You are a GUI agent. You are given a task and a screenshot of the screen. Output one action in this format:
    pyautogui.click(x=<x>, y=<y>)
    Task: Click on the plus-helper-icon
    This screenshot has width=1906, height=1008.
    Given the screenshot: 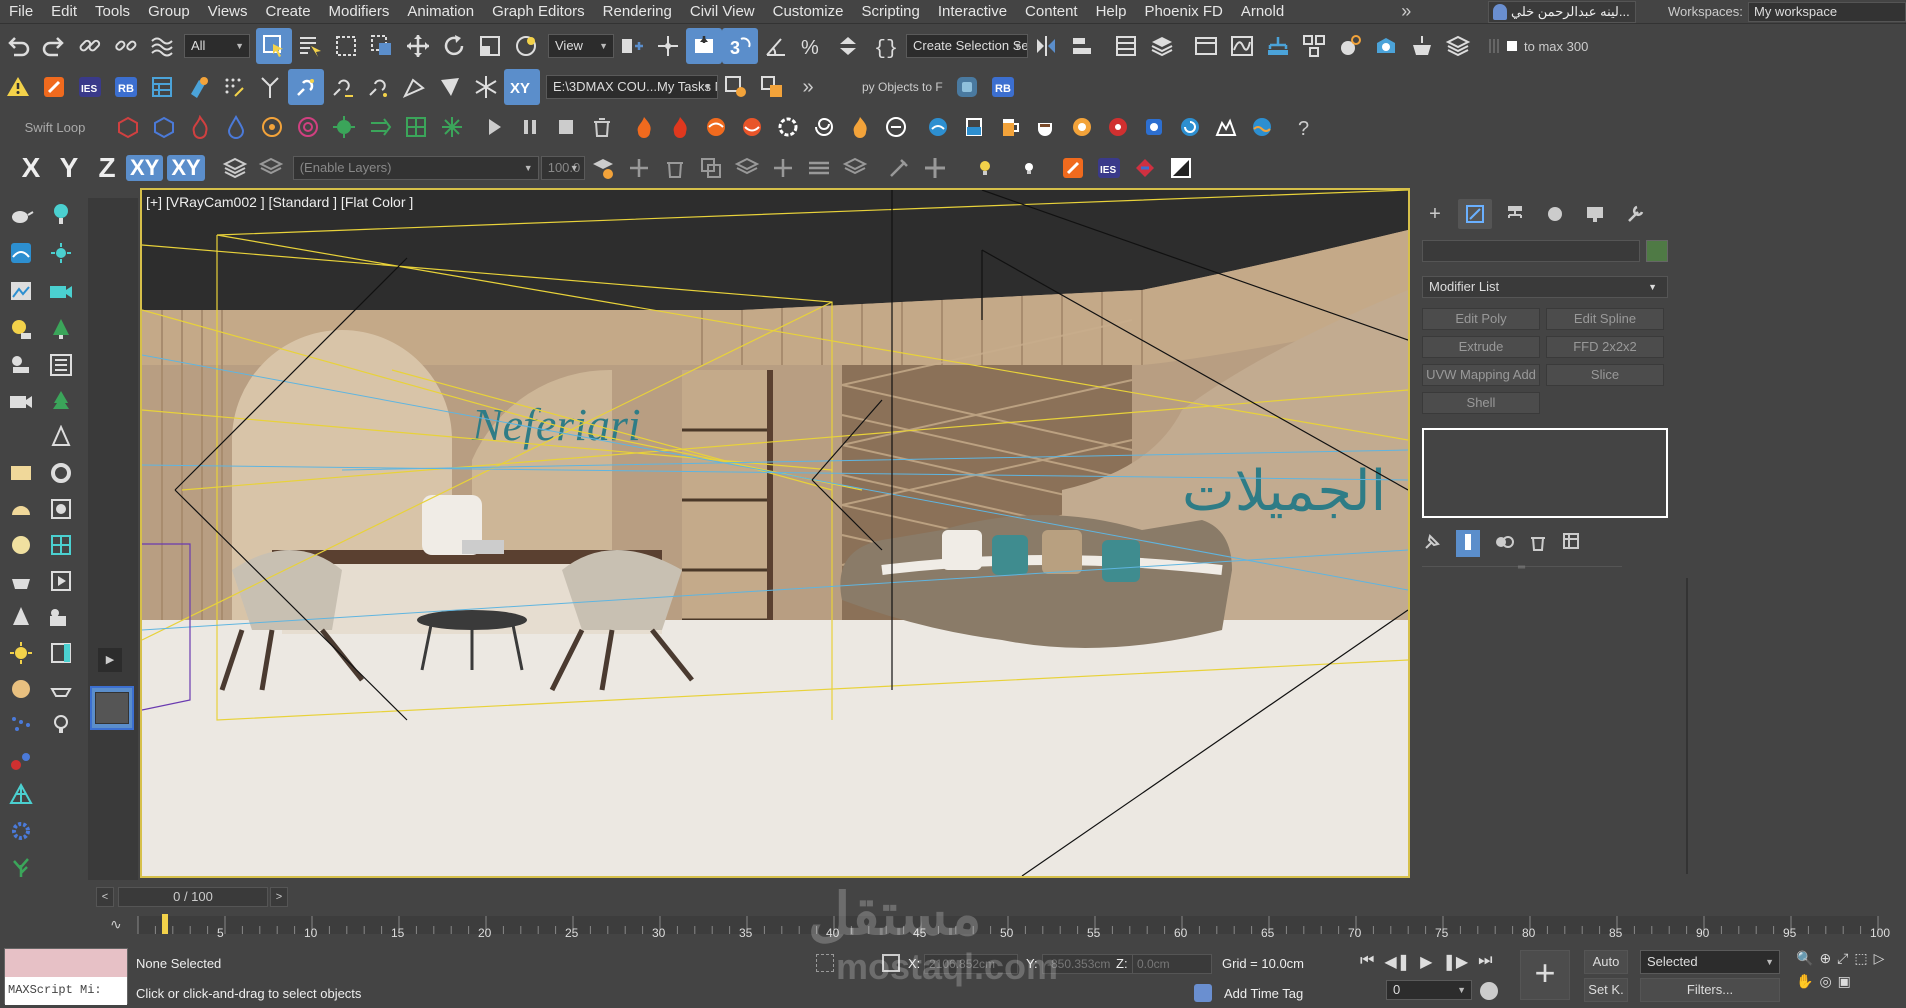 What is the action you would take?
    pyautogui.click(x=935, y=168)
    